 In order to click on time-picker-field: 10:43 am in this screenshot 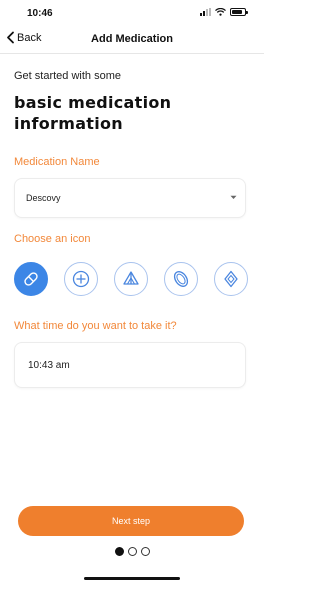, I will do `click(130, 365)`.